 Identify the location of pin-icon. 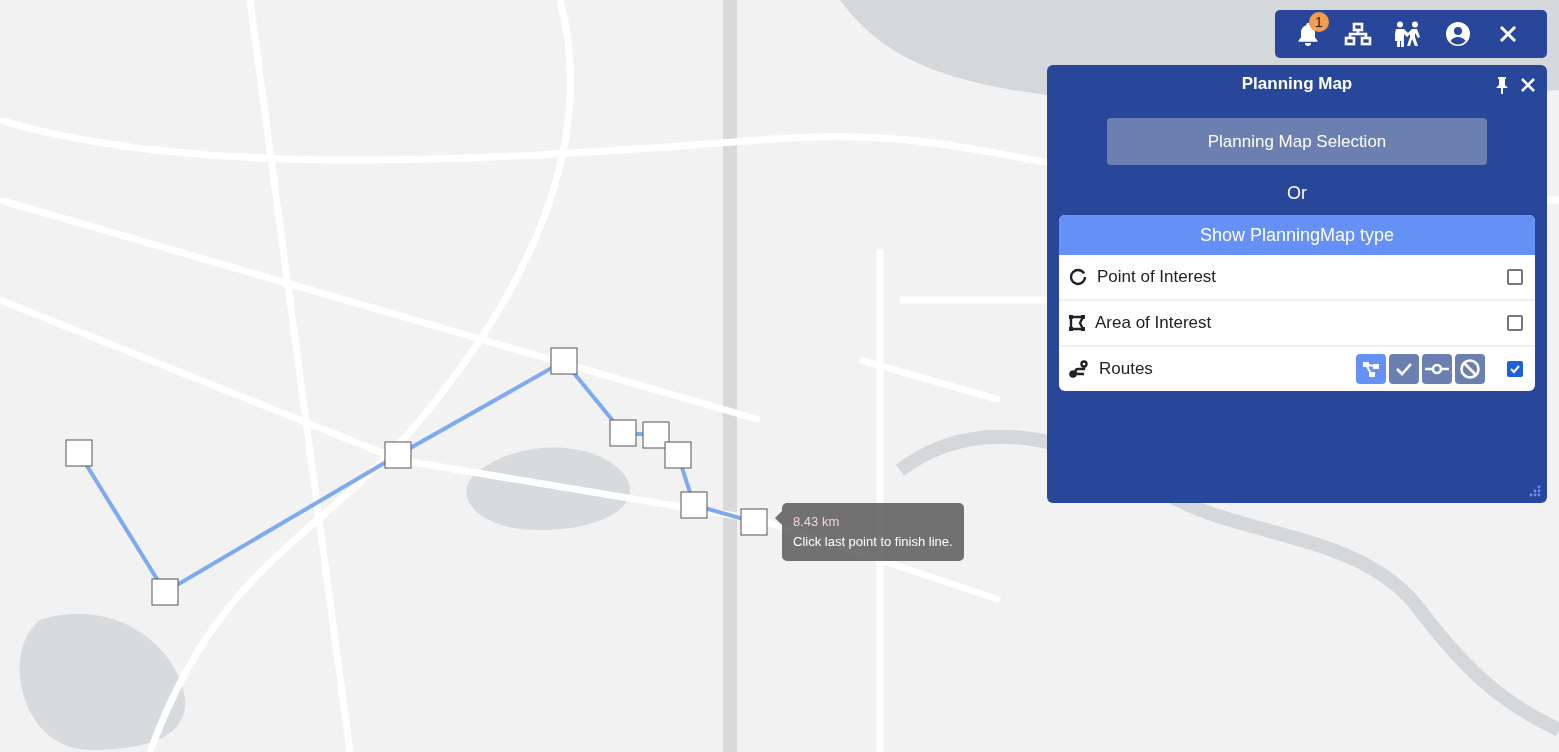
(1502, 85).